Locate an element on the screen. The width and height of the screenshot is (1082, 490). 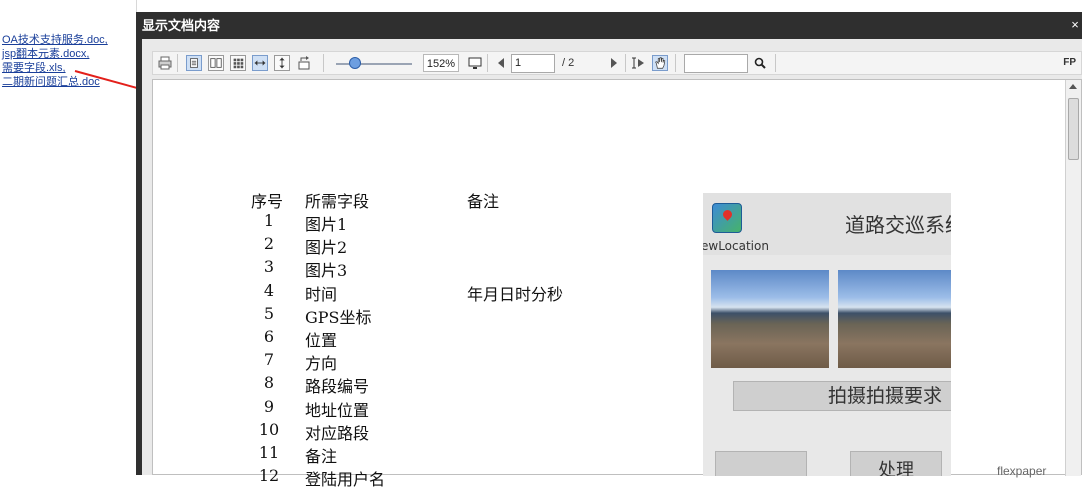
row-field: 图片3 is located at coordinates (326, 271).